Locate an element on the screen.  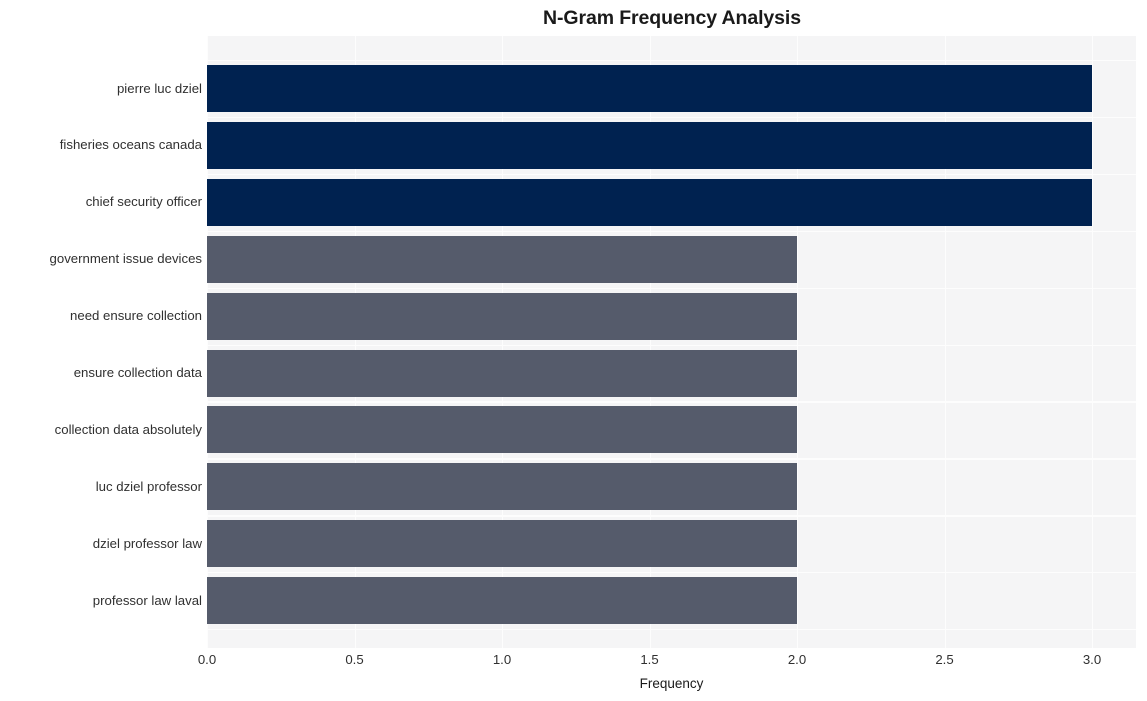
gridline-vertical is located at coordinates (1093, 342).